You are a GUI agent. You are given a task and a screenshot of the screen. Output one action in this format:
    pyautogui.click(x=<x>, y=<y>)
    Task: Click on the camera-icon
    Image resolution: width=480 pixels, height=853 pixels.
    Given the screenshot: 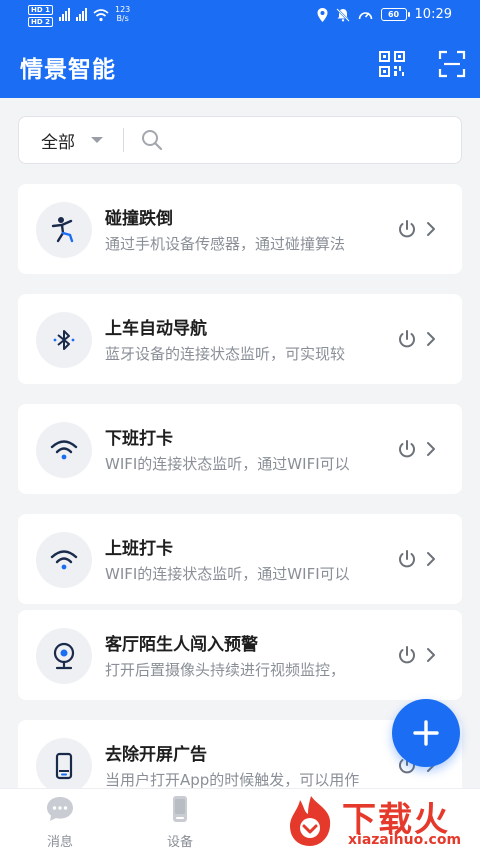 What is the action you would take?
    pyautogui.click(x=64, y=656)
    